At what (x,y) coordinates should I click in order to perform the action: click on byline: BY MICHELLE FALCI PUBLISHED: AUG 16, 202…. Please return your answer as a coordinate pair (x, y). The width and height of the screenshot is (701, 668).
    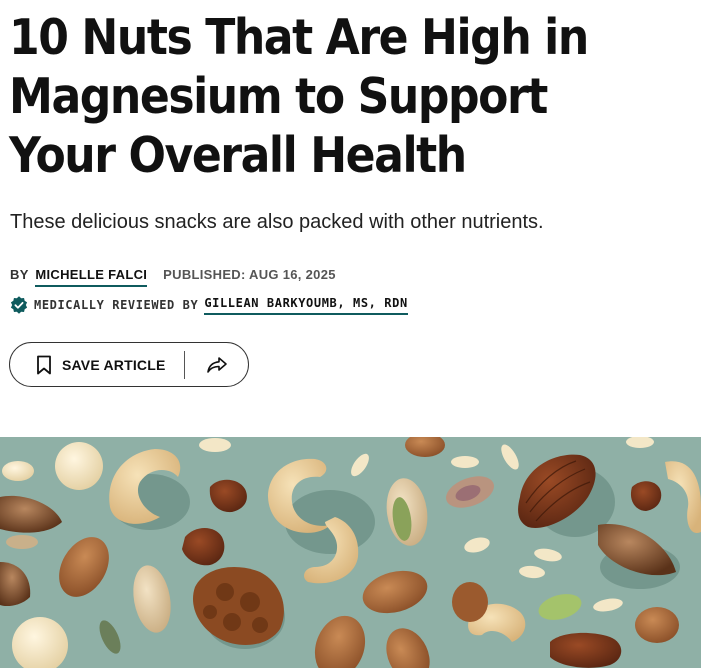
    Looking at the image, I should click on (173, 275).